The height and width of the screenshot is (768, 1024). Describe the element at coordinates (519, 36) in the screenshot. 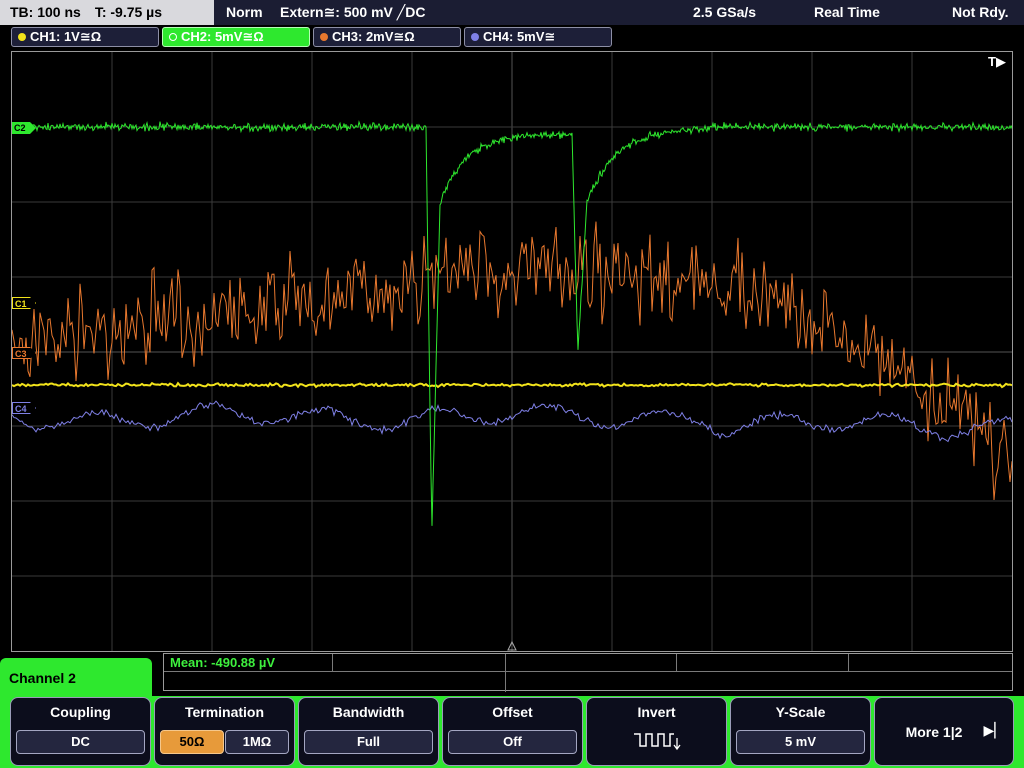

I see `tab-ch4-label: CH4: 5mV≅` at that location.